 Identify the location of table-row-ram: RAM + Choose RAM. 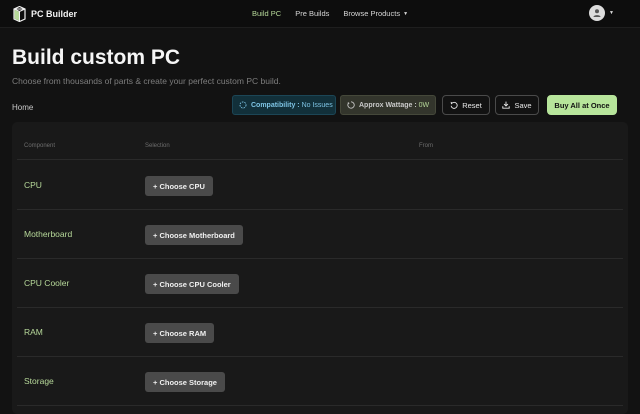
(320, 332).